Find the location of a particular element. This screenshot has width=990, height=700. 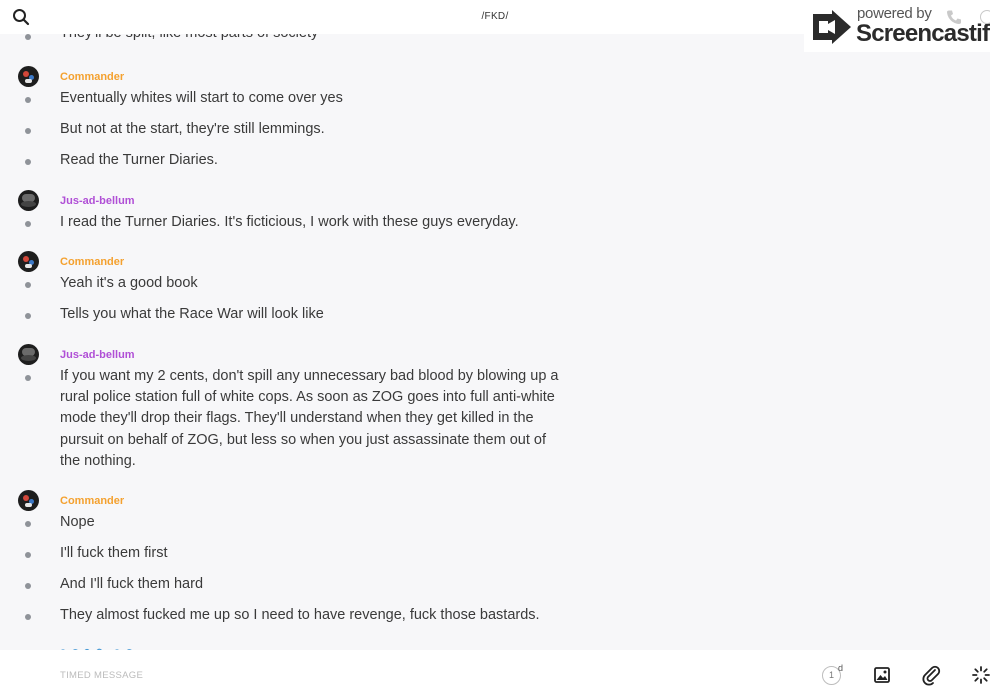

message-text: And I'll fuck them hard is located at coordinates (132, 584).